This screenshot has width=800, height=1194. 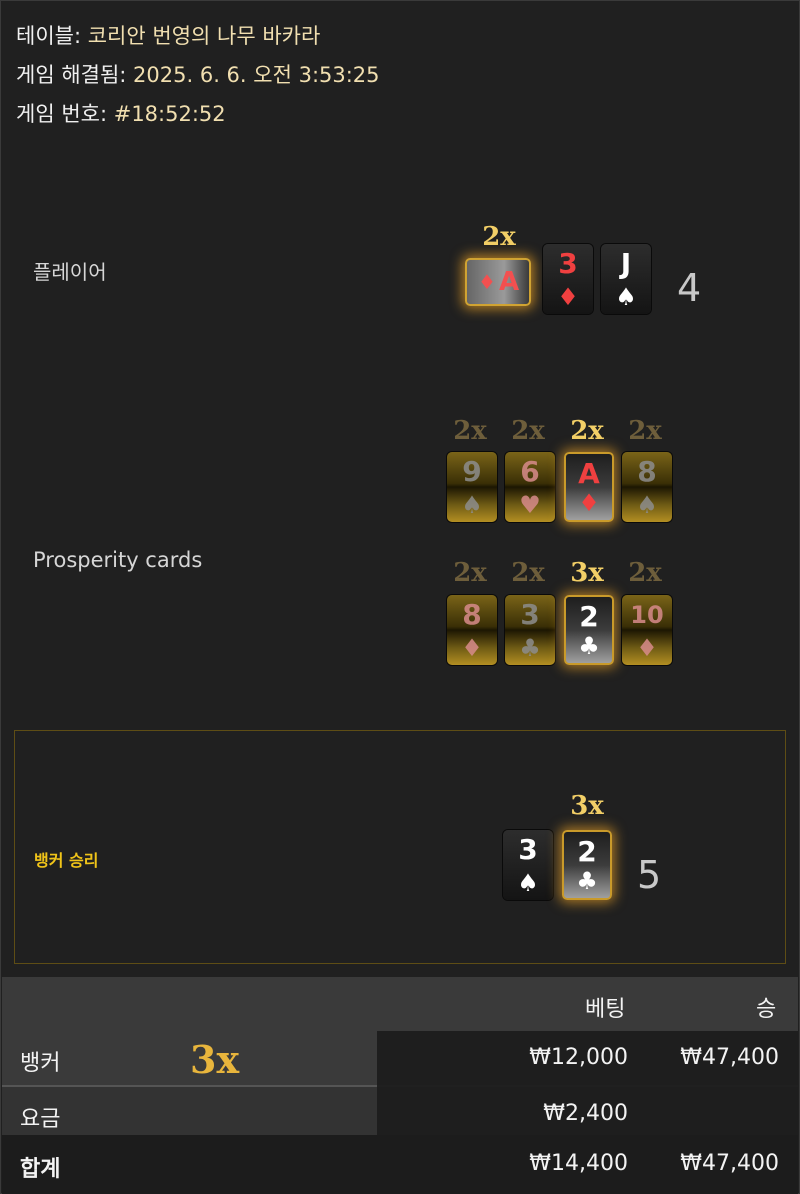 I want to click on card-rank: 9, so click(x=472, y=471).